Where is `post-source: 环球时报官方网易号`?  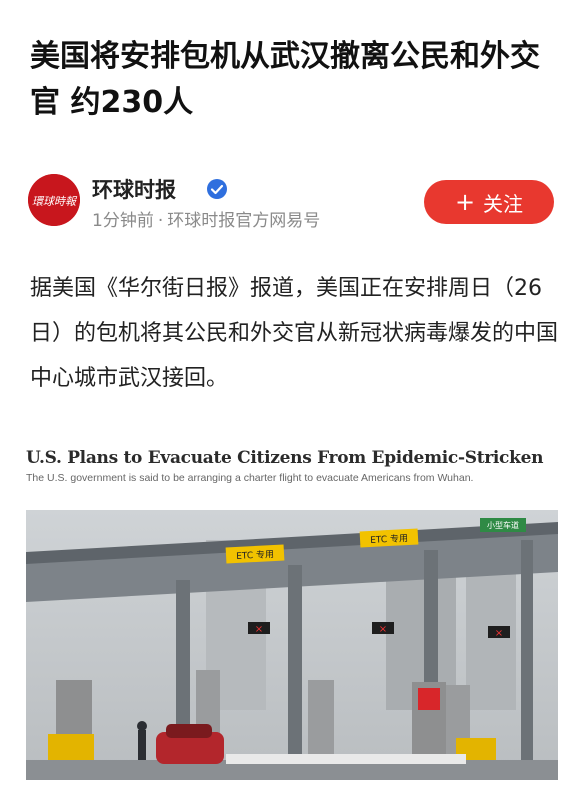
post-source: 环球时报官方网易号 is located at coordinates (244, 221).